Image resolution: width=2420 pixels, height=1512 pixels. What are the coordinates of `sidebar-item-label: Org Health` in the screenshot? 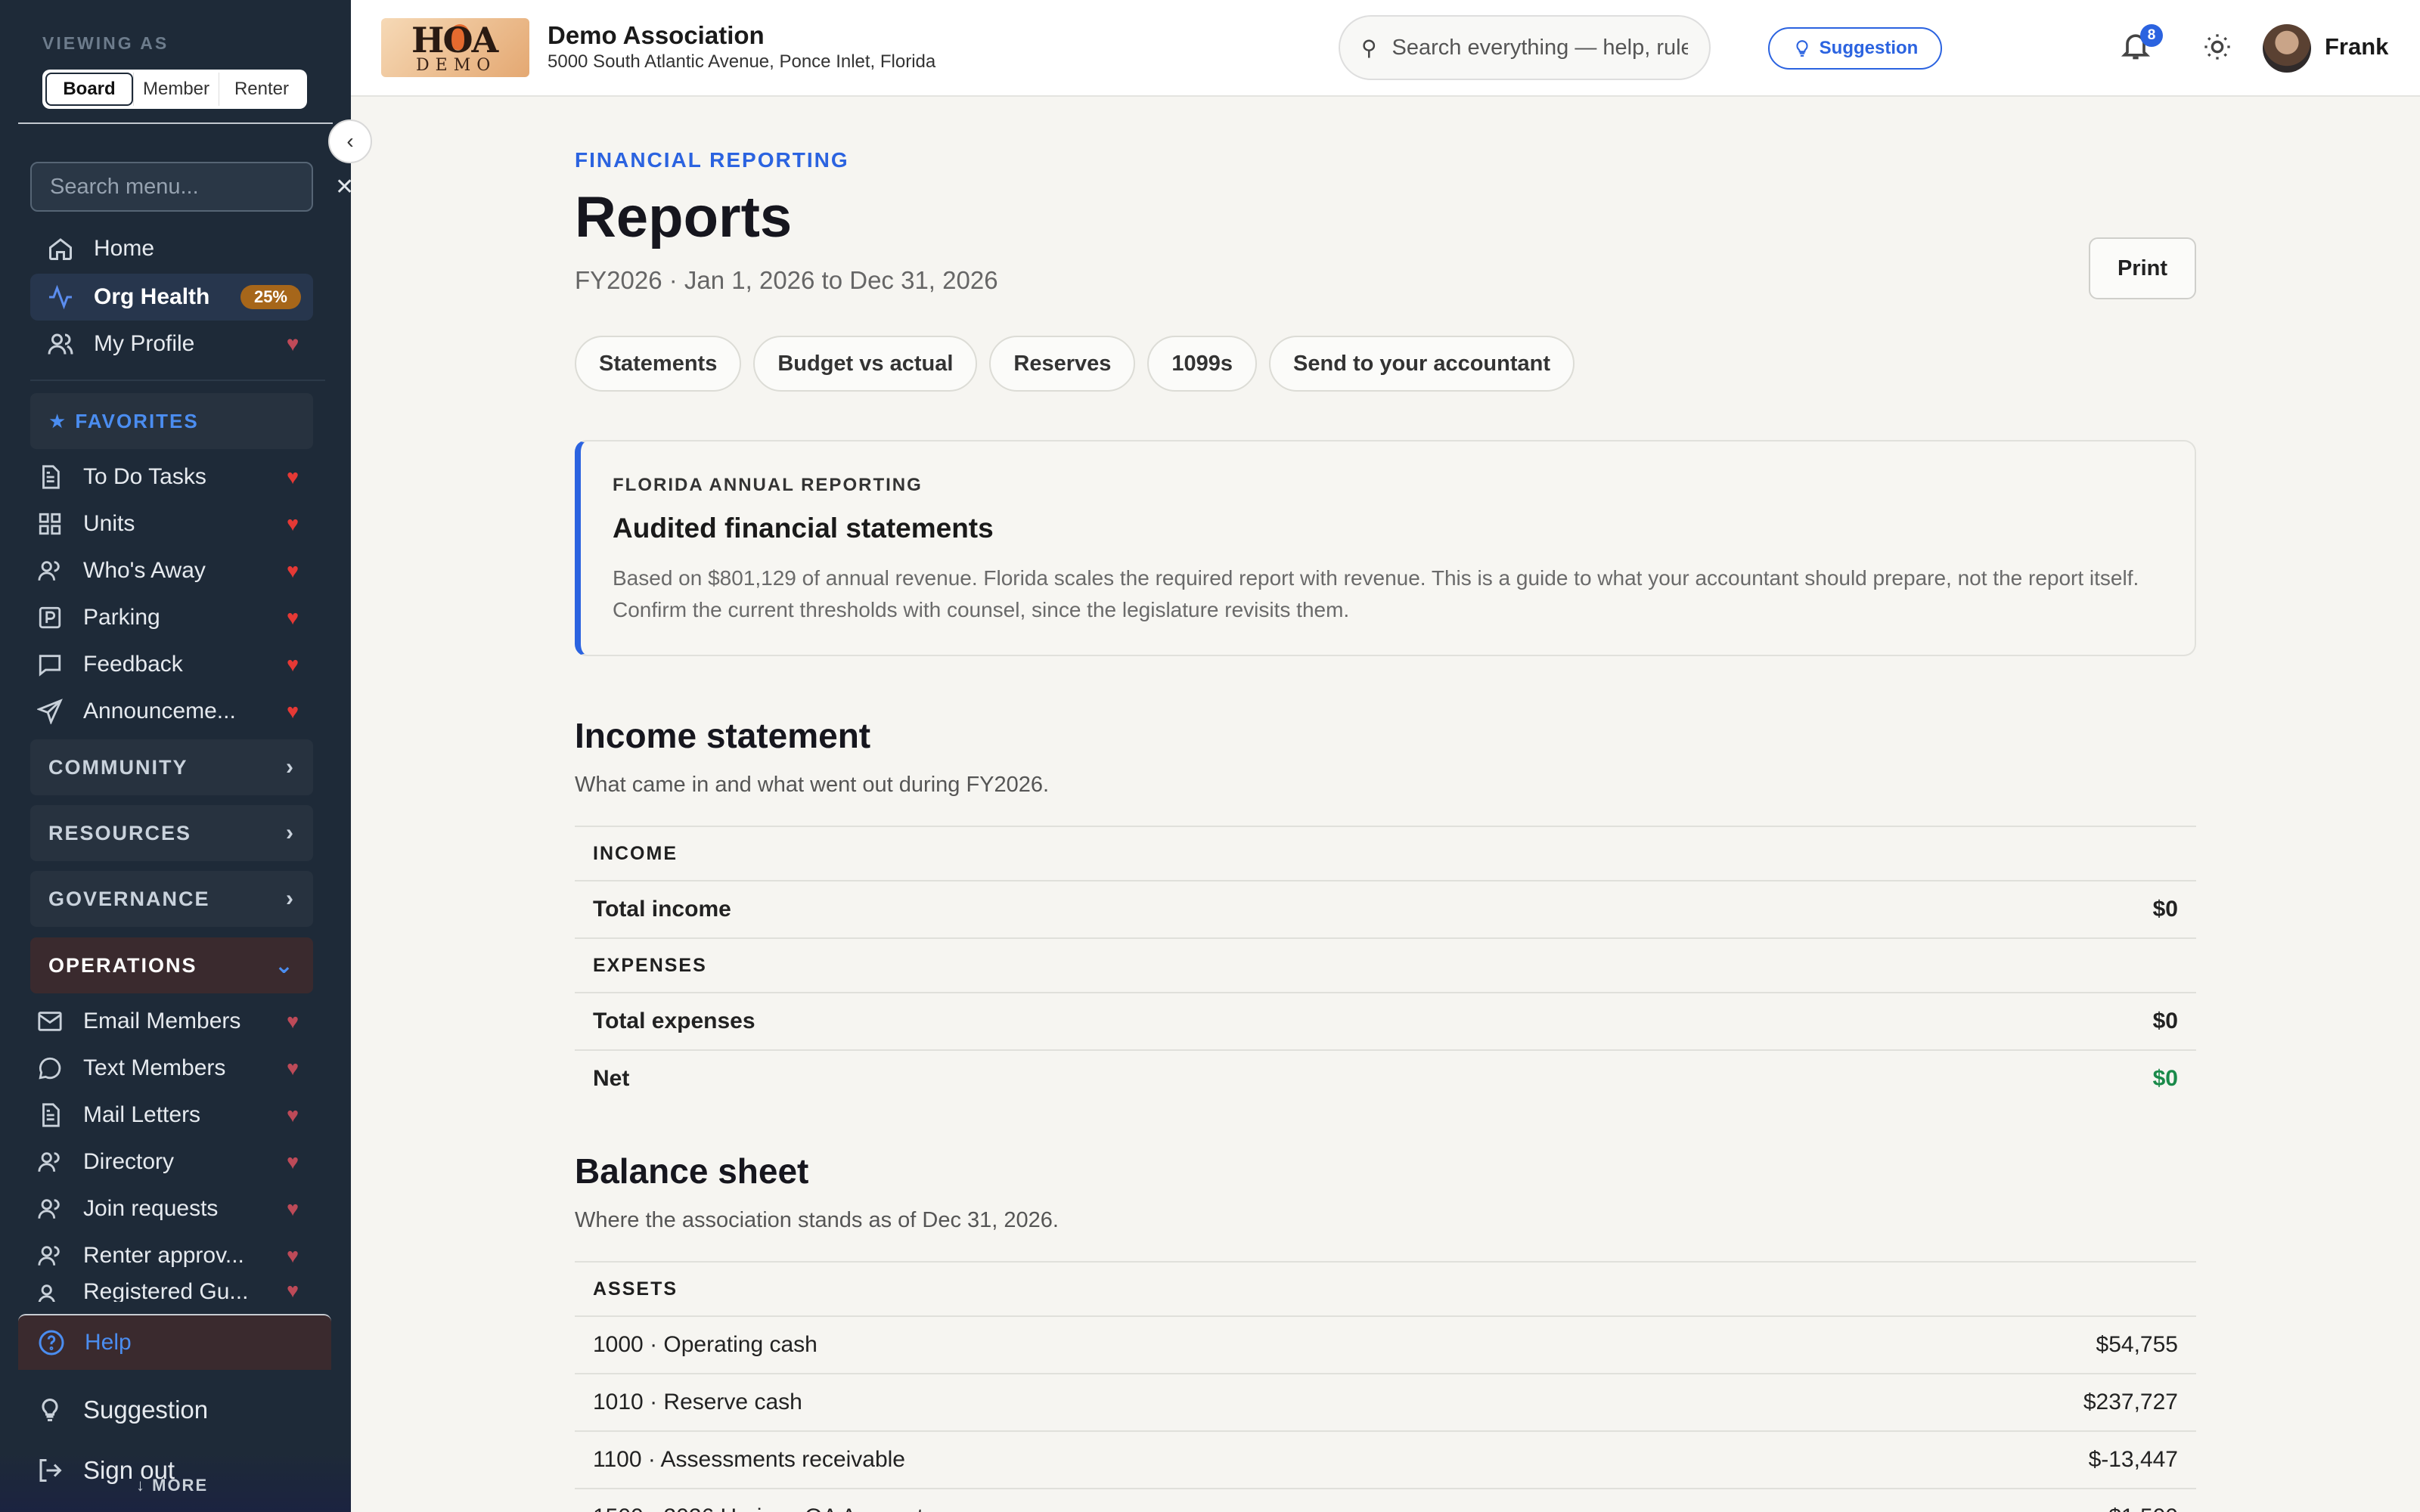 It's located at (152, 296).